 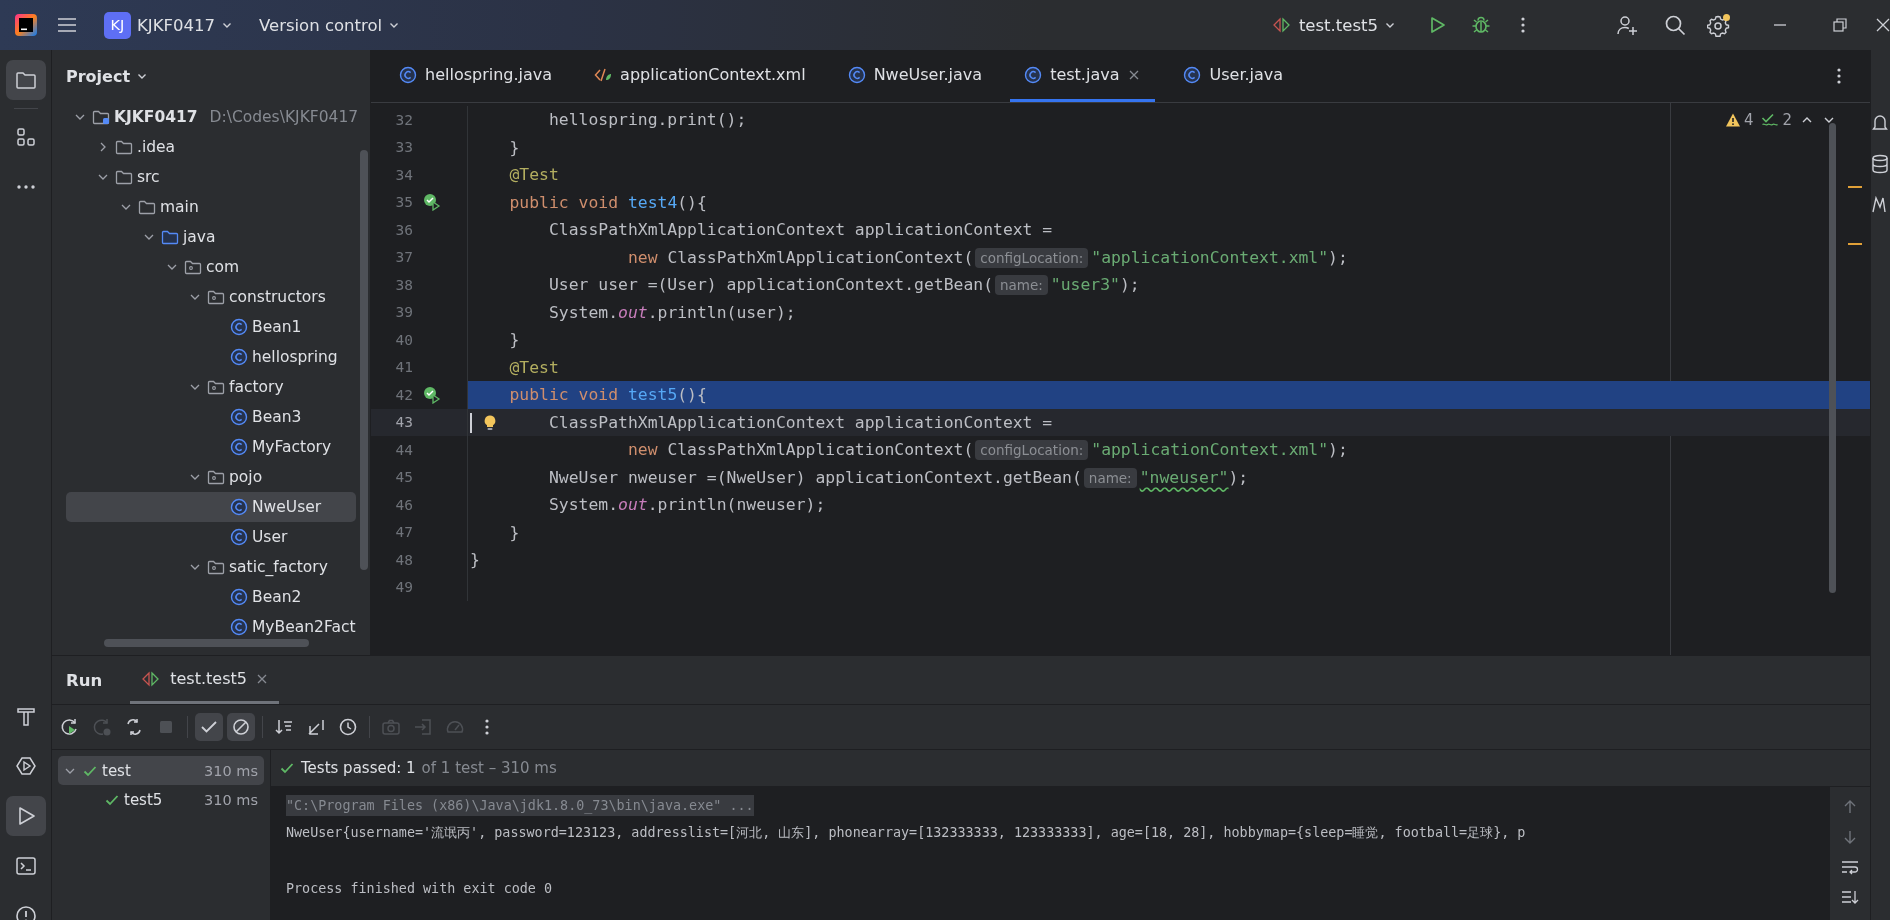 What do you see at coordinates (800, 230) in the screenshot?
I see `code-line: ClassPathXmlApplicationContext applicationContext =` at bounding box center [800, 230].